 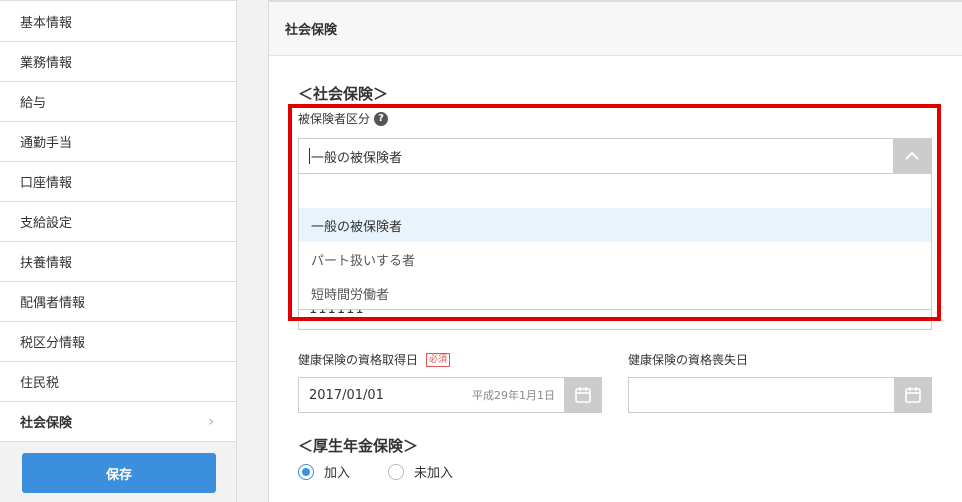 I want to click on radio-join, so click(x=306, y=471).